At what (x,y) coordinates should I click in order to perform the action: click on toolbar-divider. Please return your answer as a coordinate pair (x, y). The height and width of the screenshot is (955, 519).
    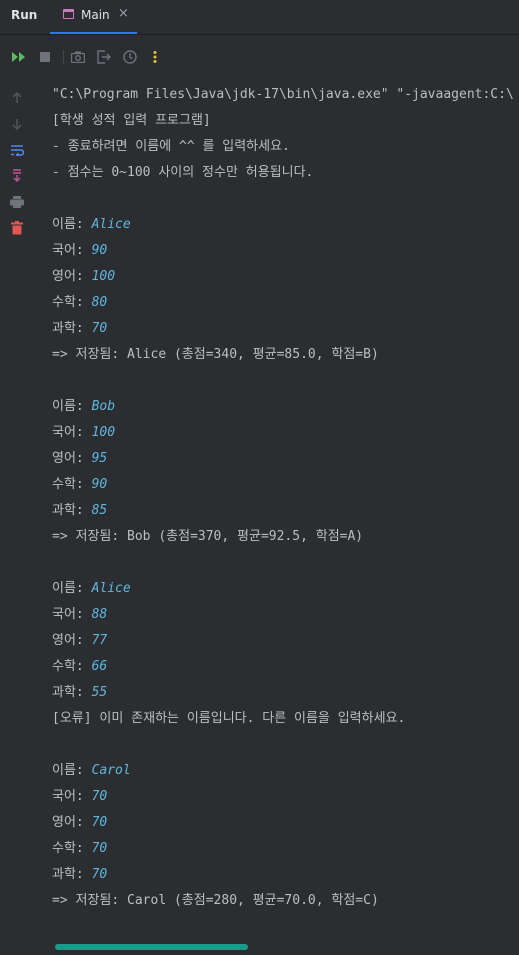
    Looking at the image, I should click on (63, 57).